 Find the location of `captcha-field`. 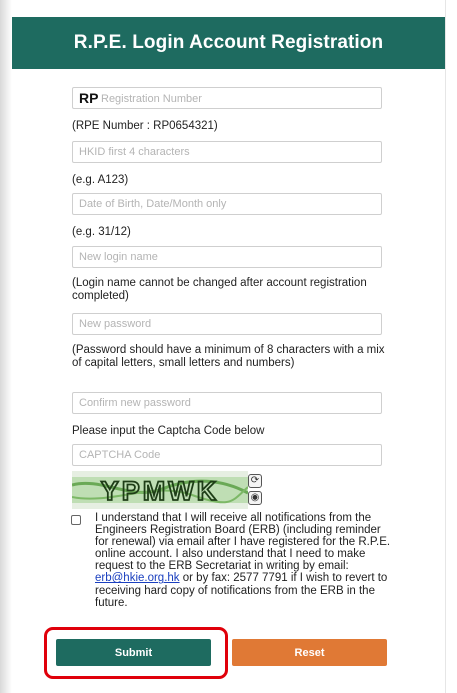

captcha-field is located at coordinates (227, 455).